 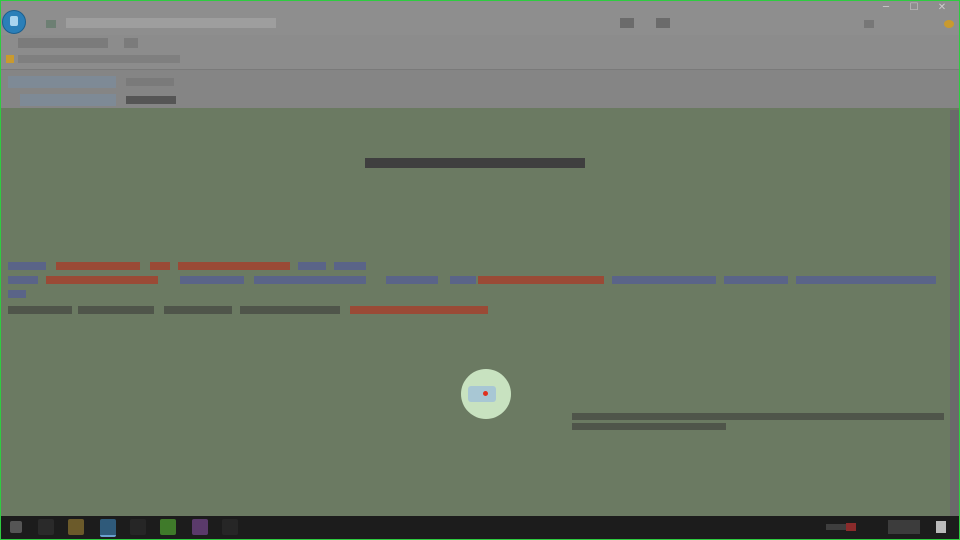 I want to click on folder-icon, so click(x=10, y=59).